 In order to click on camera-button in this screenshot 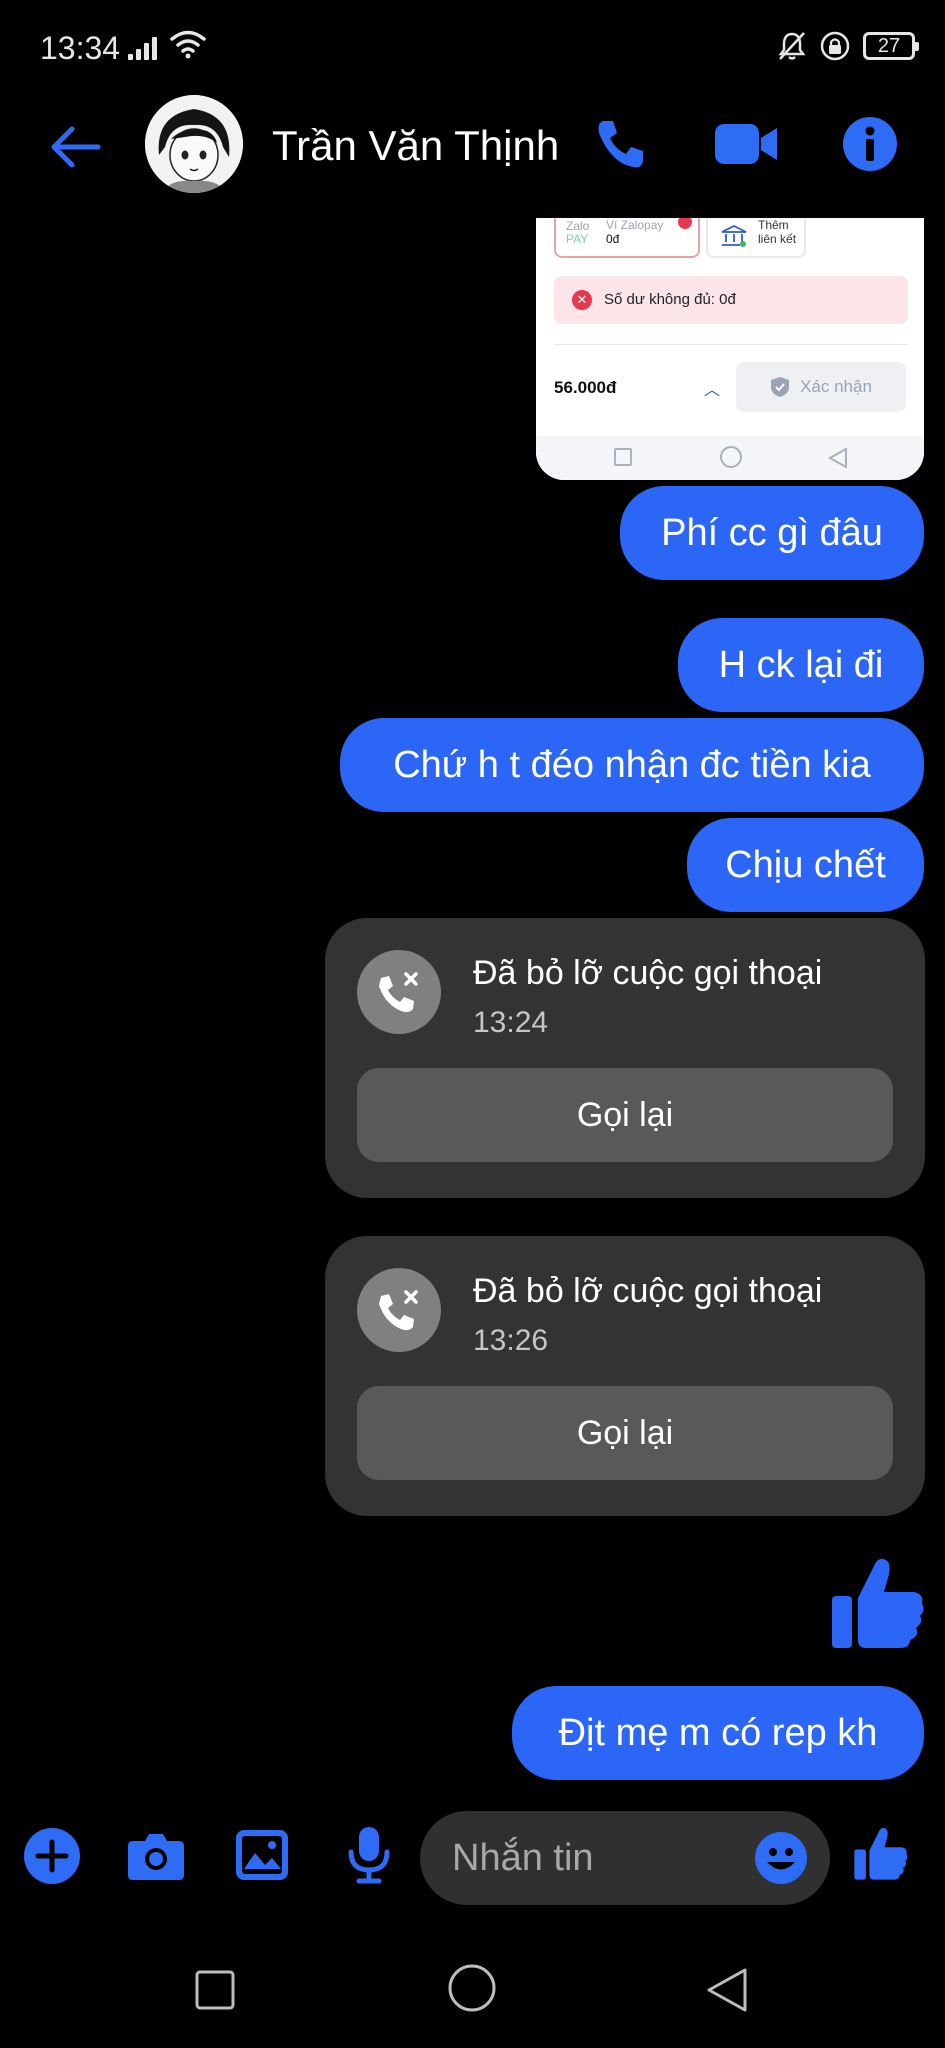, I will do `click(156, 1856)`.